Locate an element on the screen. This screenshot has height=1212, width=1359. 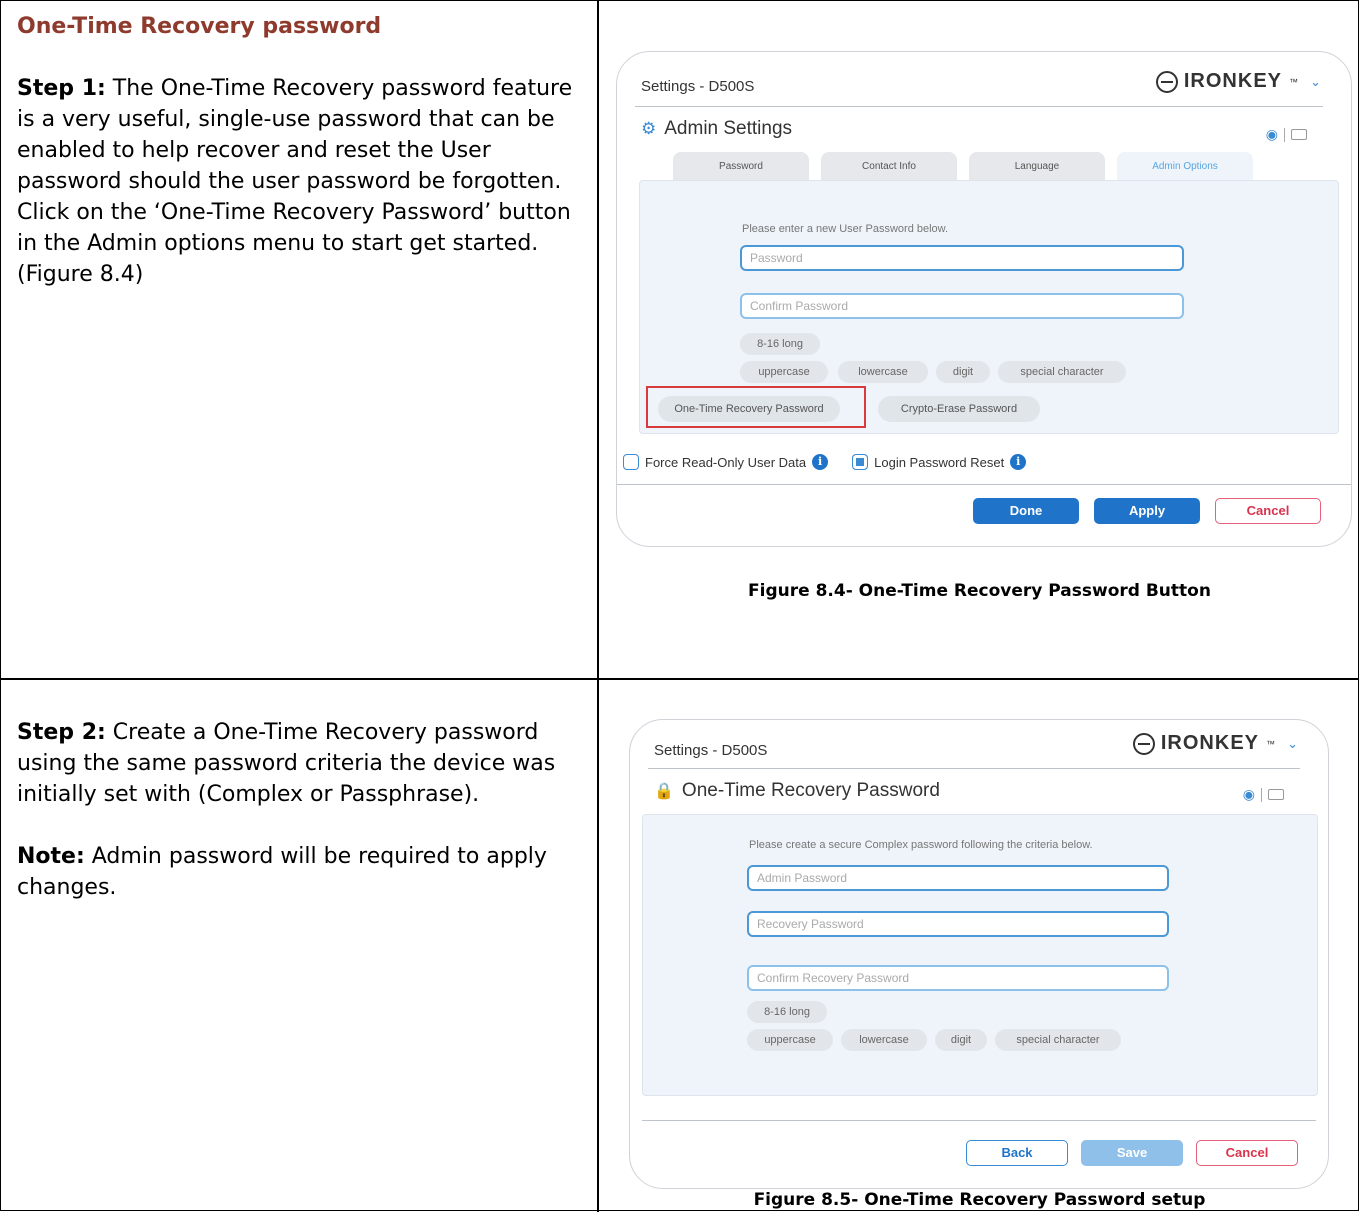
password-input: Password is located at coordinates (962, 258).